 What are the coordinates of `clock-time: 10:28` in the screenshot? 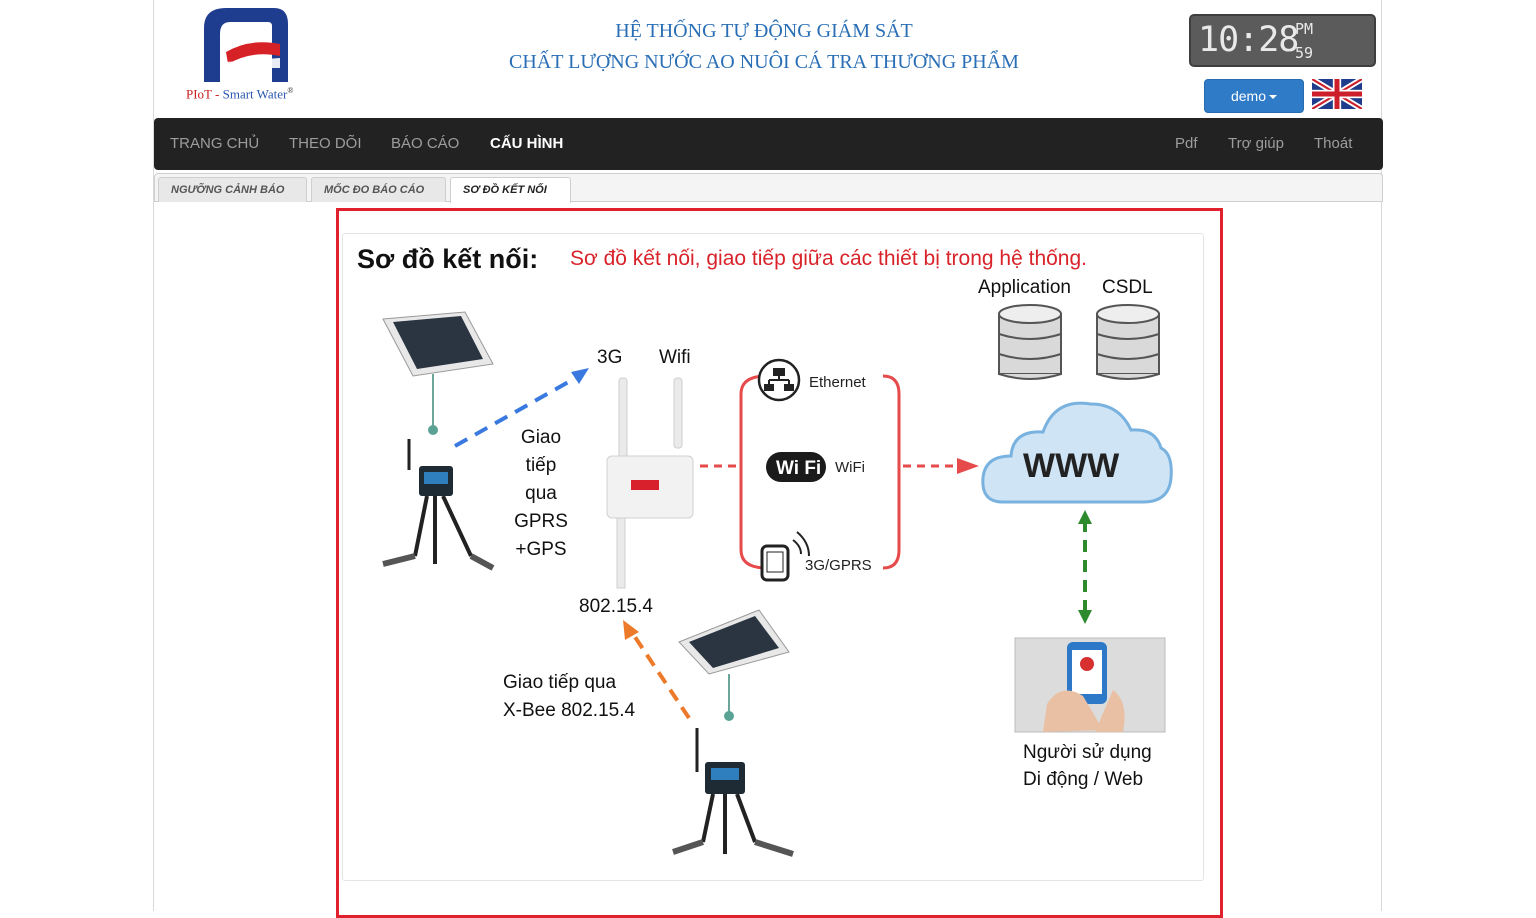 It's located at (1248, 40).